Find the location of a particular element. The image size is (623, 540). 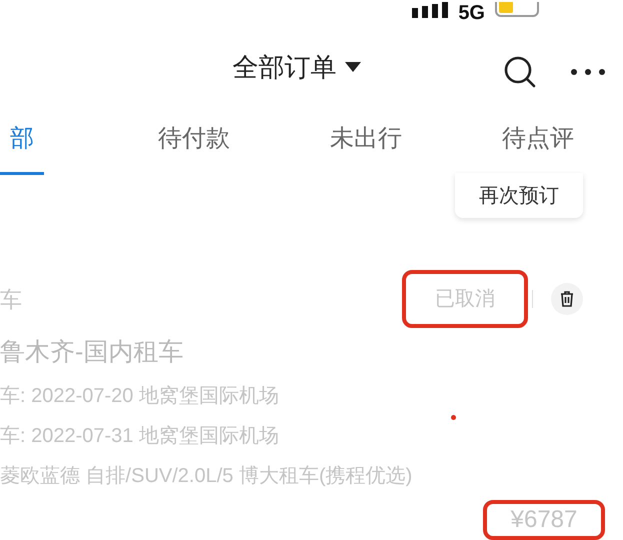

tab: 待点评 is located at coordinates (538, 139).